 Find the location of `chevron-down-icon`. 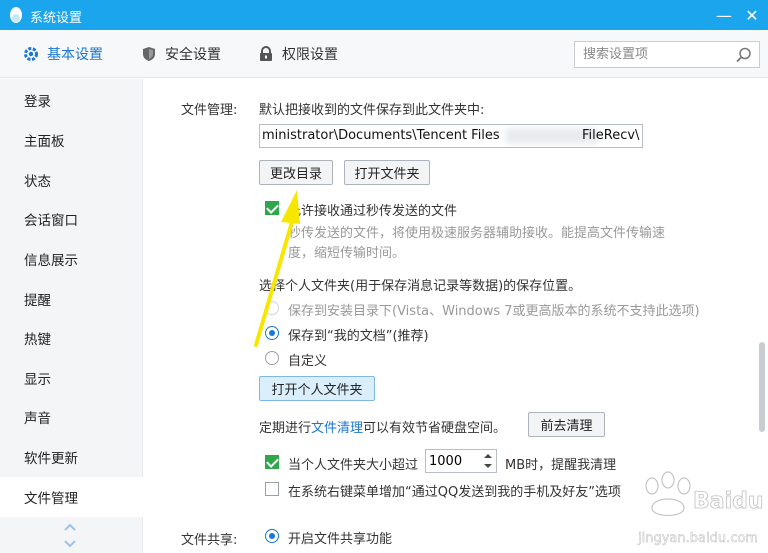

chevron-down-icon is located at coordinates (70, 544).